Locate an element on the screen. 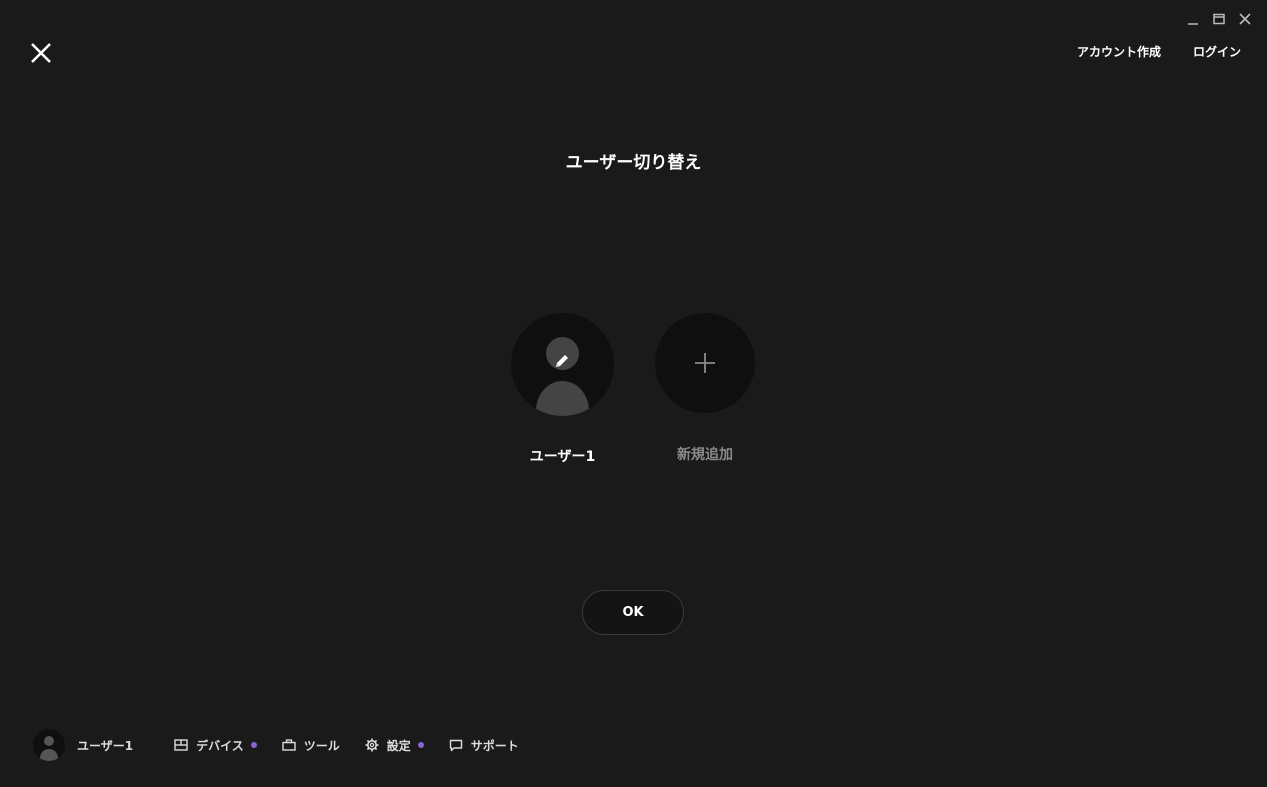 The image size is (1267, 787). user-card: ユーザー1 is located at coordinates (562, 389).